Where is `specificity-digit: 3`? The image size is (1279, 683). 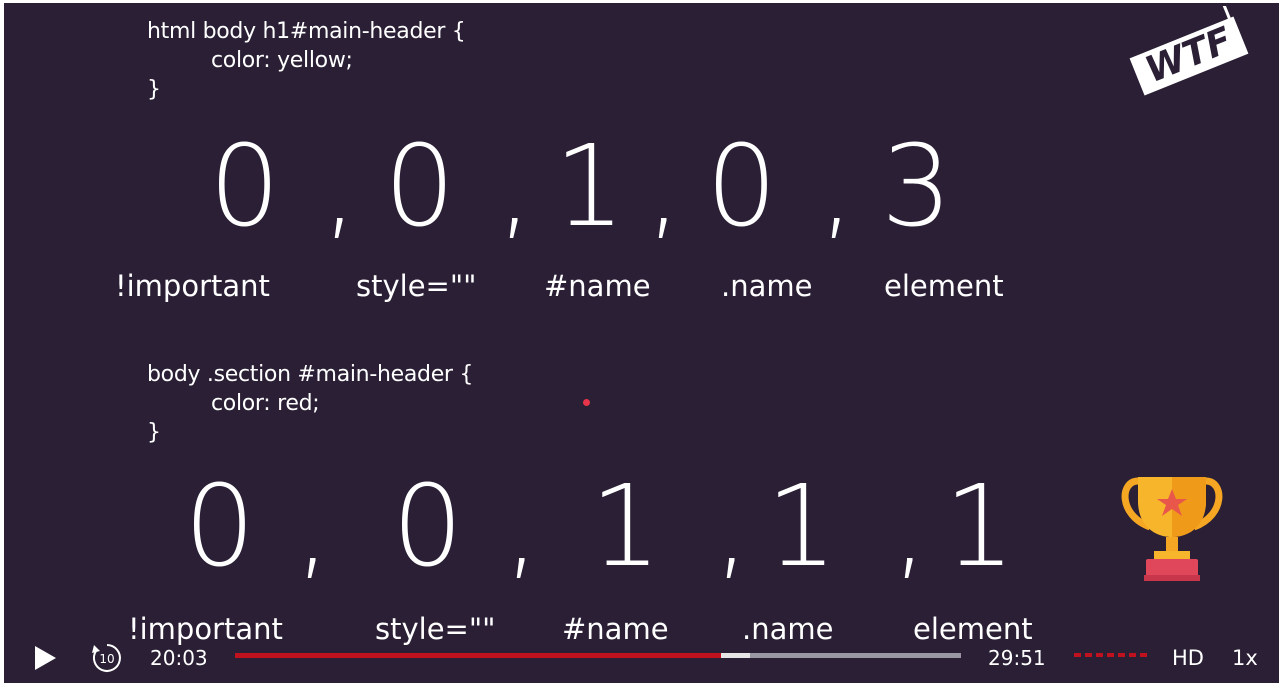
specificity-digit: 3 is located at coordinates (917, 187).